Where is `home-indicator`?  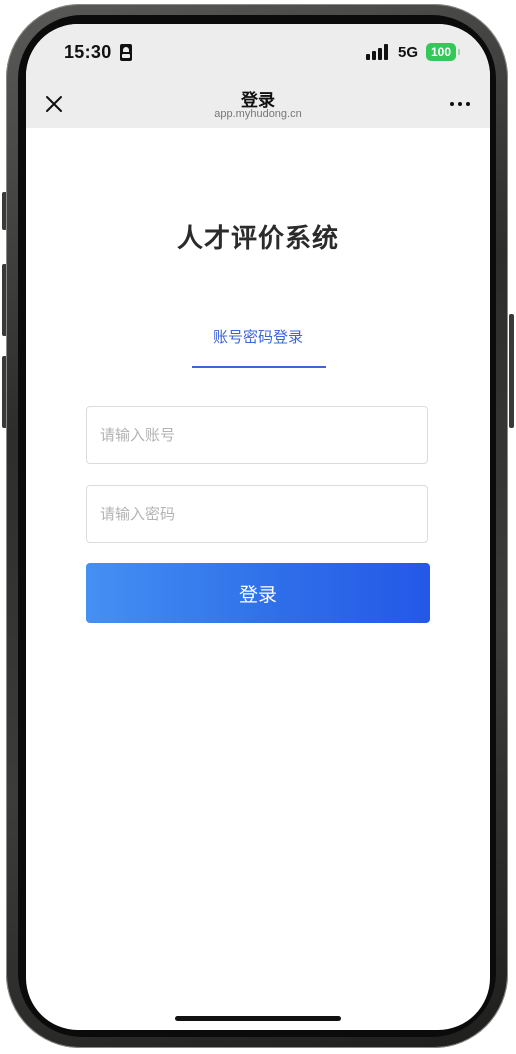 home-indicator is located at coordinates (258, 1018).